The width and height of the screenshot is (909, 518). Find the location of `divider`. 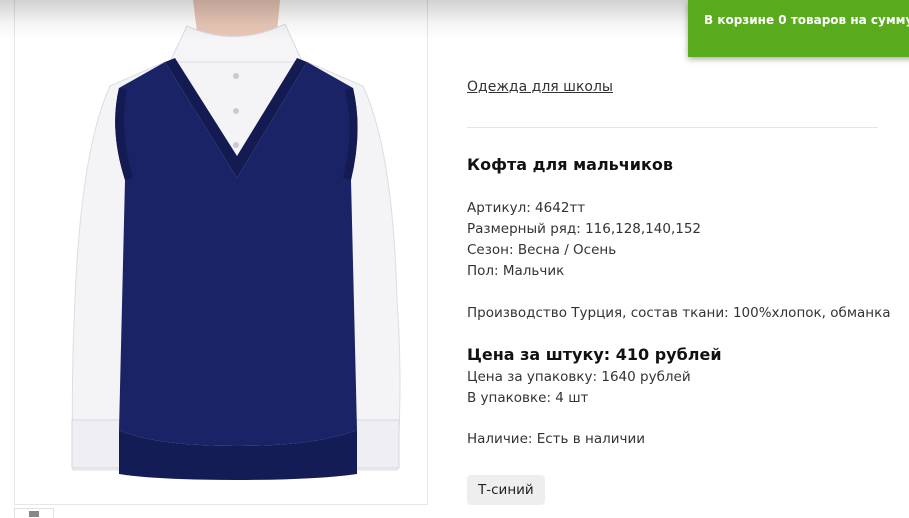

divider is located at coordinates (672, 127).